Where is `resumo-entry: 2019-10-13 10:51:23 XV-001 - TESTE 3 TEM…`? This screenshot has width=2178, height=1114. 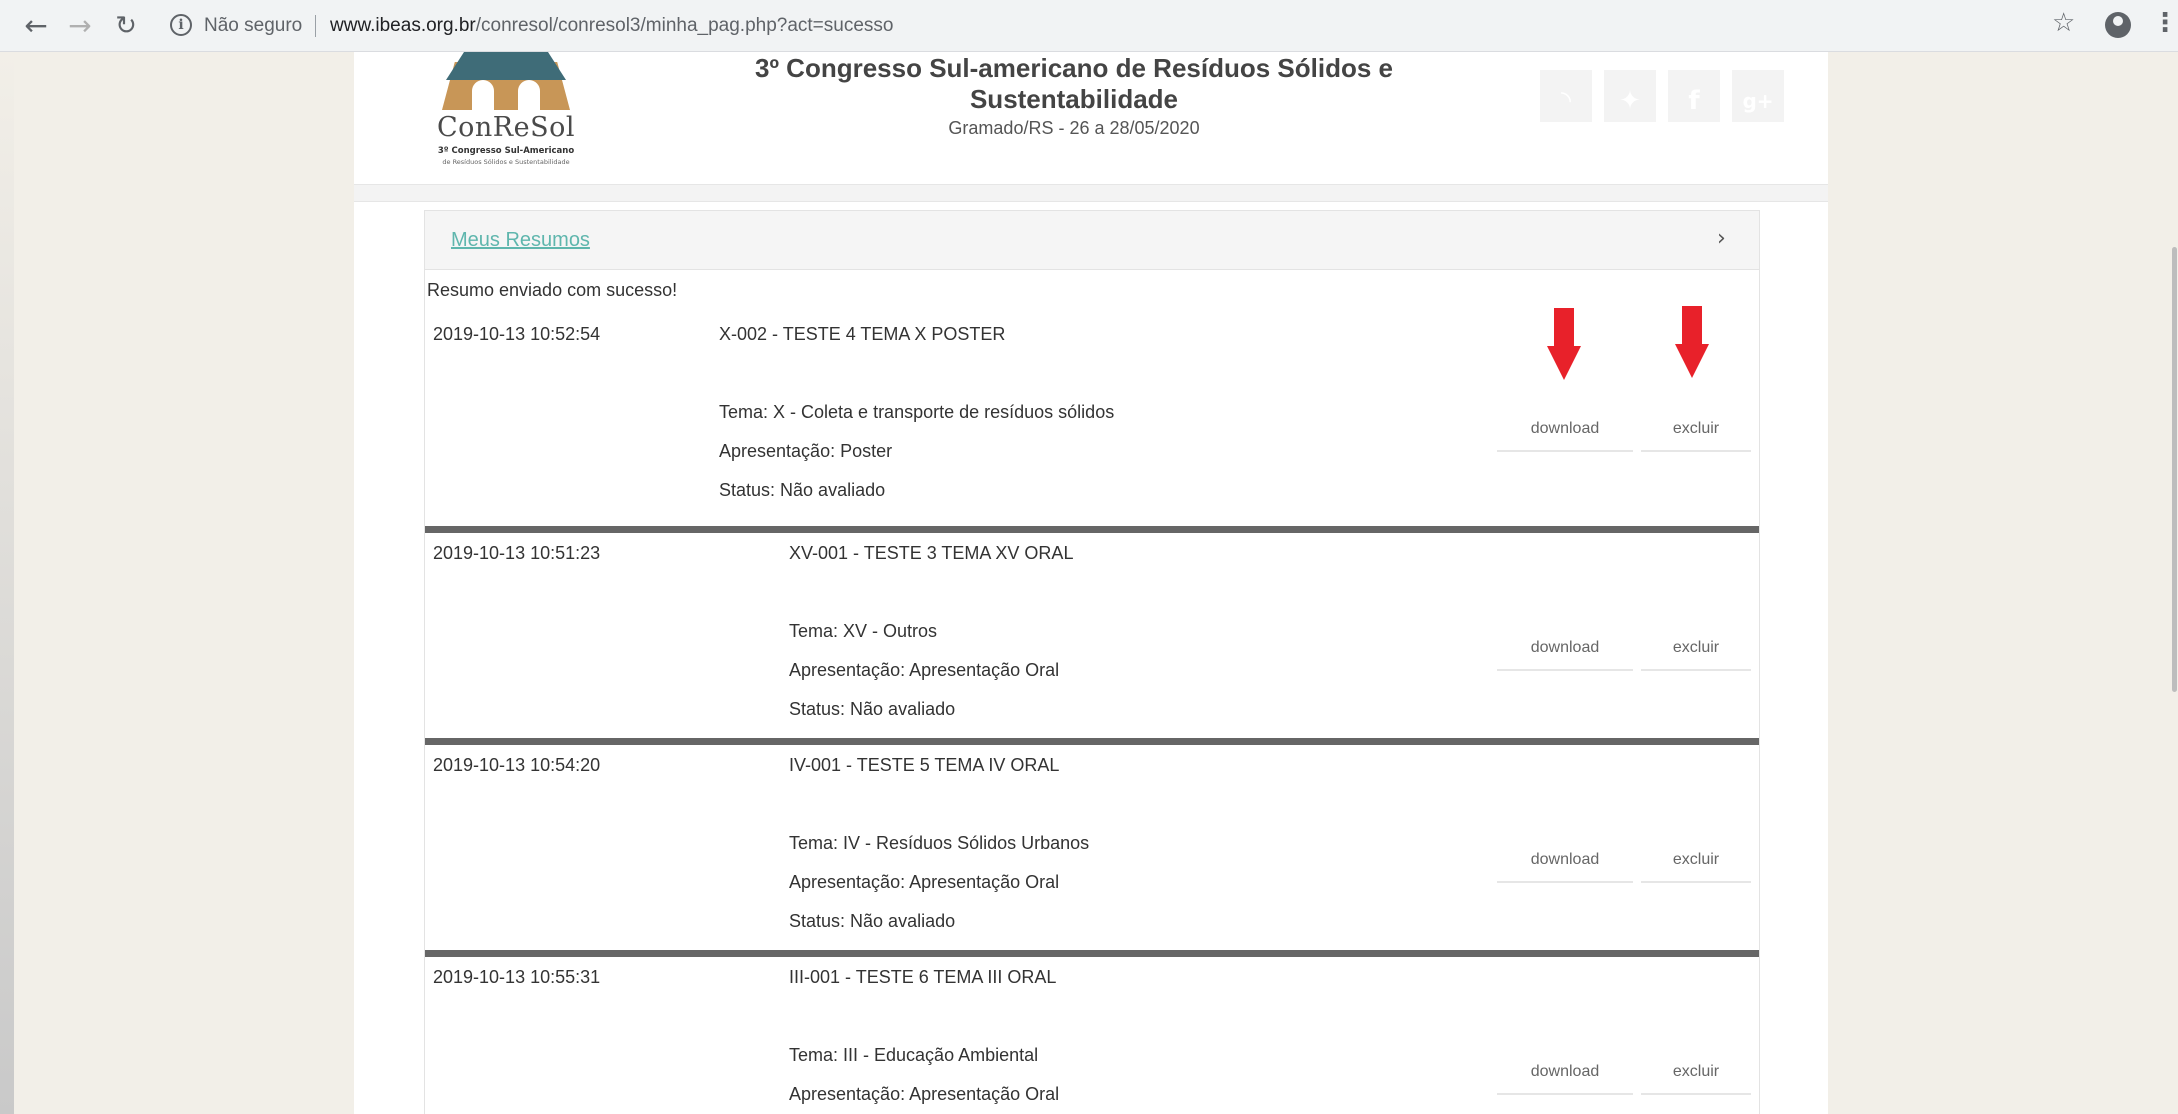 resumo-entry: 2019-10-13 10:51:23 XV-001 - TESTE 3 TEM… is located at coordinates (1092, 639).